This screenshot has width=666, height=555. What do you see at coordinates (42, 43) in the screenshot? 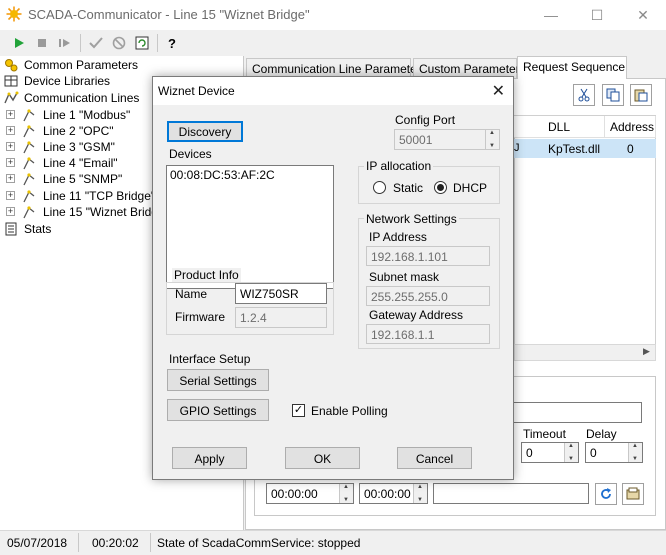
I see `stop-button` at bounding box center [42, 43].